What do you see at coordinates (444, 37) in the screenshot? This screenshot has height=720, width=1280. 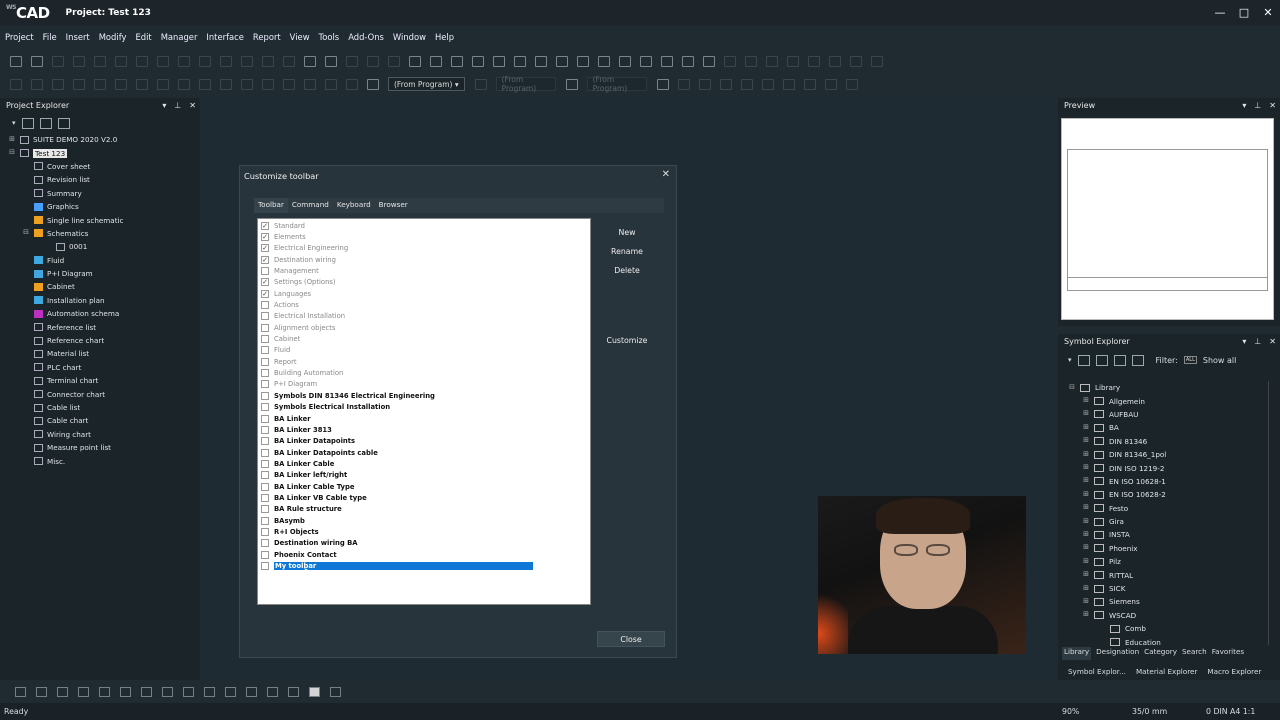 I see `menu-help: Help` at bounding box center [444, 37].